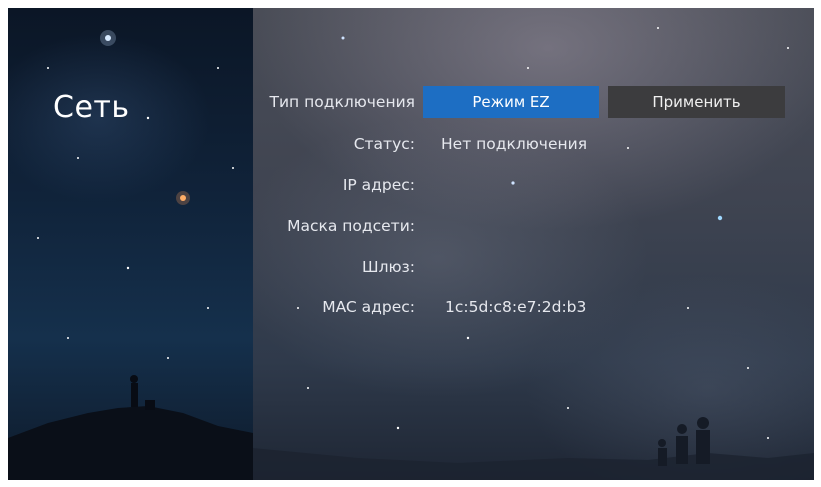  What do you see at coordinates (368, 307) in the screenshot?
I see `mac-address-label: MAC адрес:` at bounding box center [368, 307].